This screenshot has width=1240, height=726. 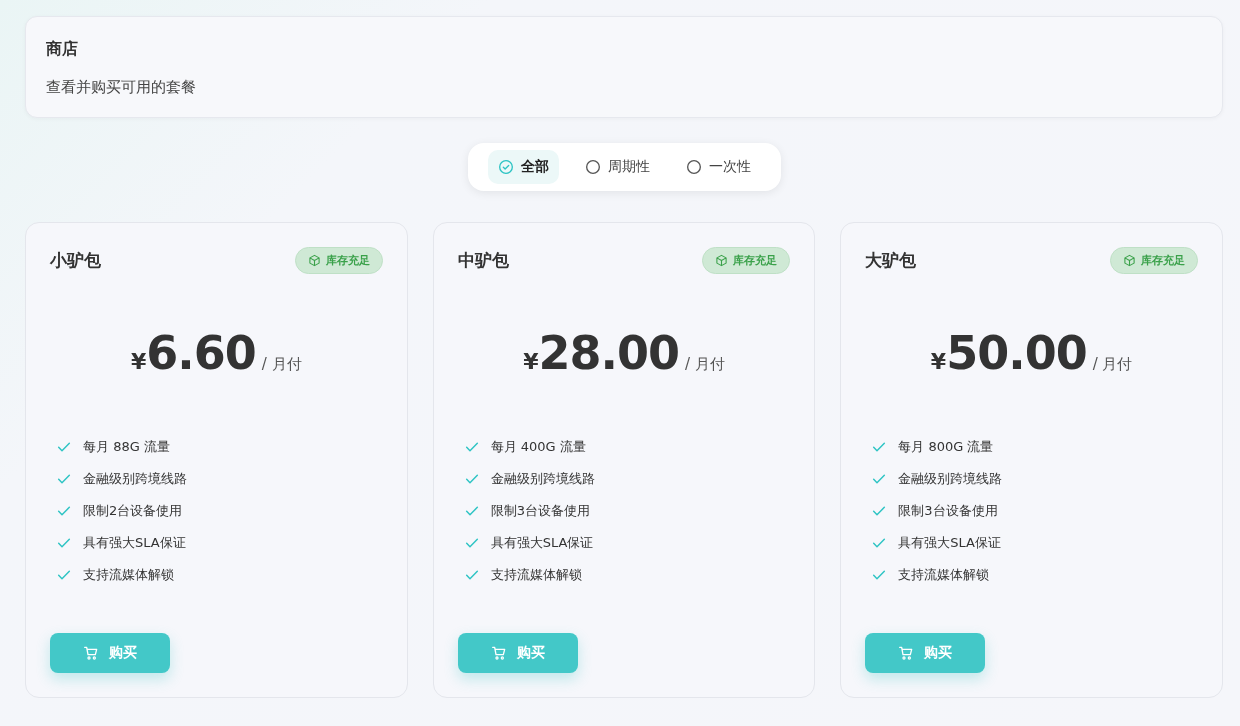 What do you see at coordinates (891, 260) in the screenshot?
I see `plan-name: 大驴包` at bounding box center [891, 260].